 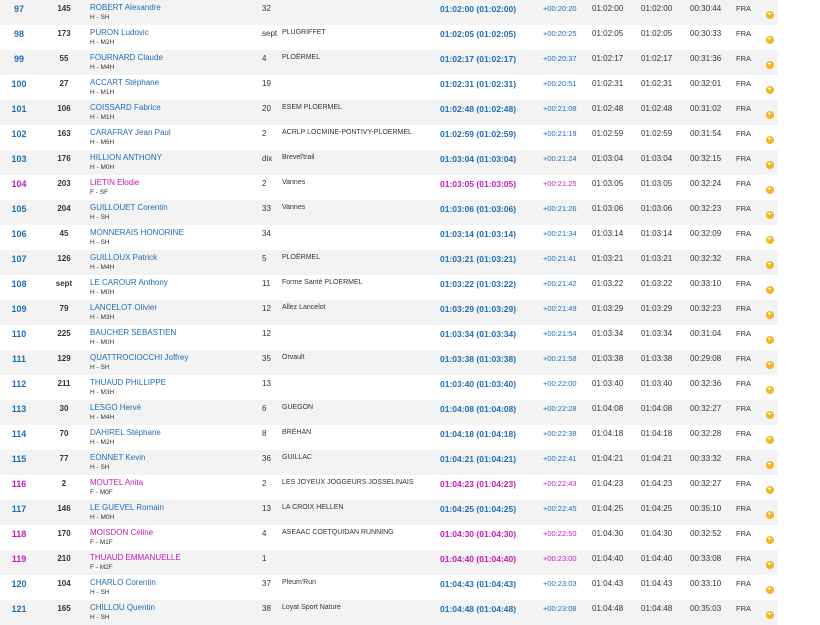 I want to click on runner-name-link: FOURNARD Claude, so click(x=176, y=58).